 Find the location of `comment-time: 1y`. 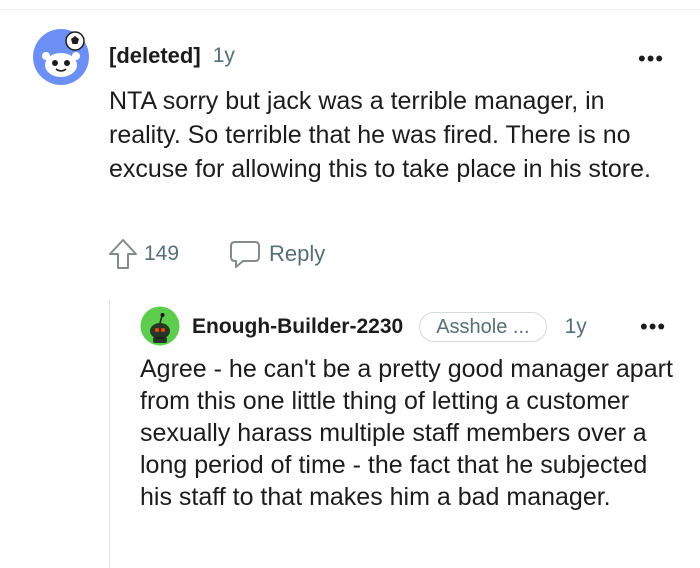

comment-time: 1y is located at coordinates (223, 55).